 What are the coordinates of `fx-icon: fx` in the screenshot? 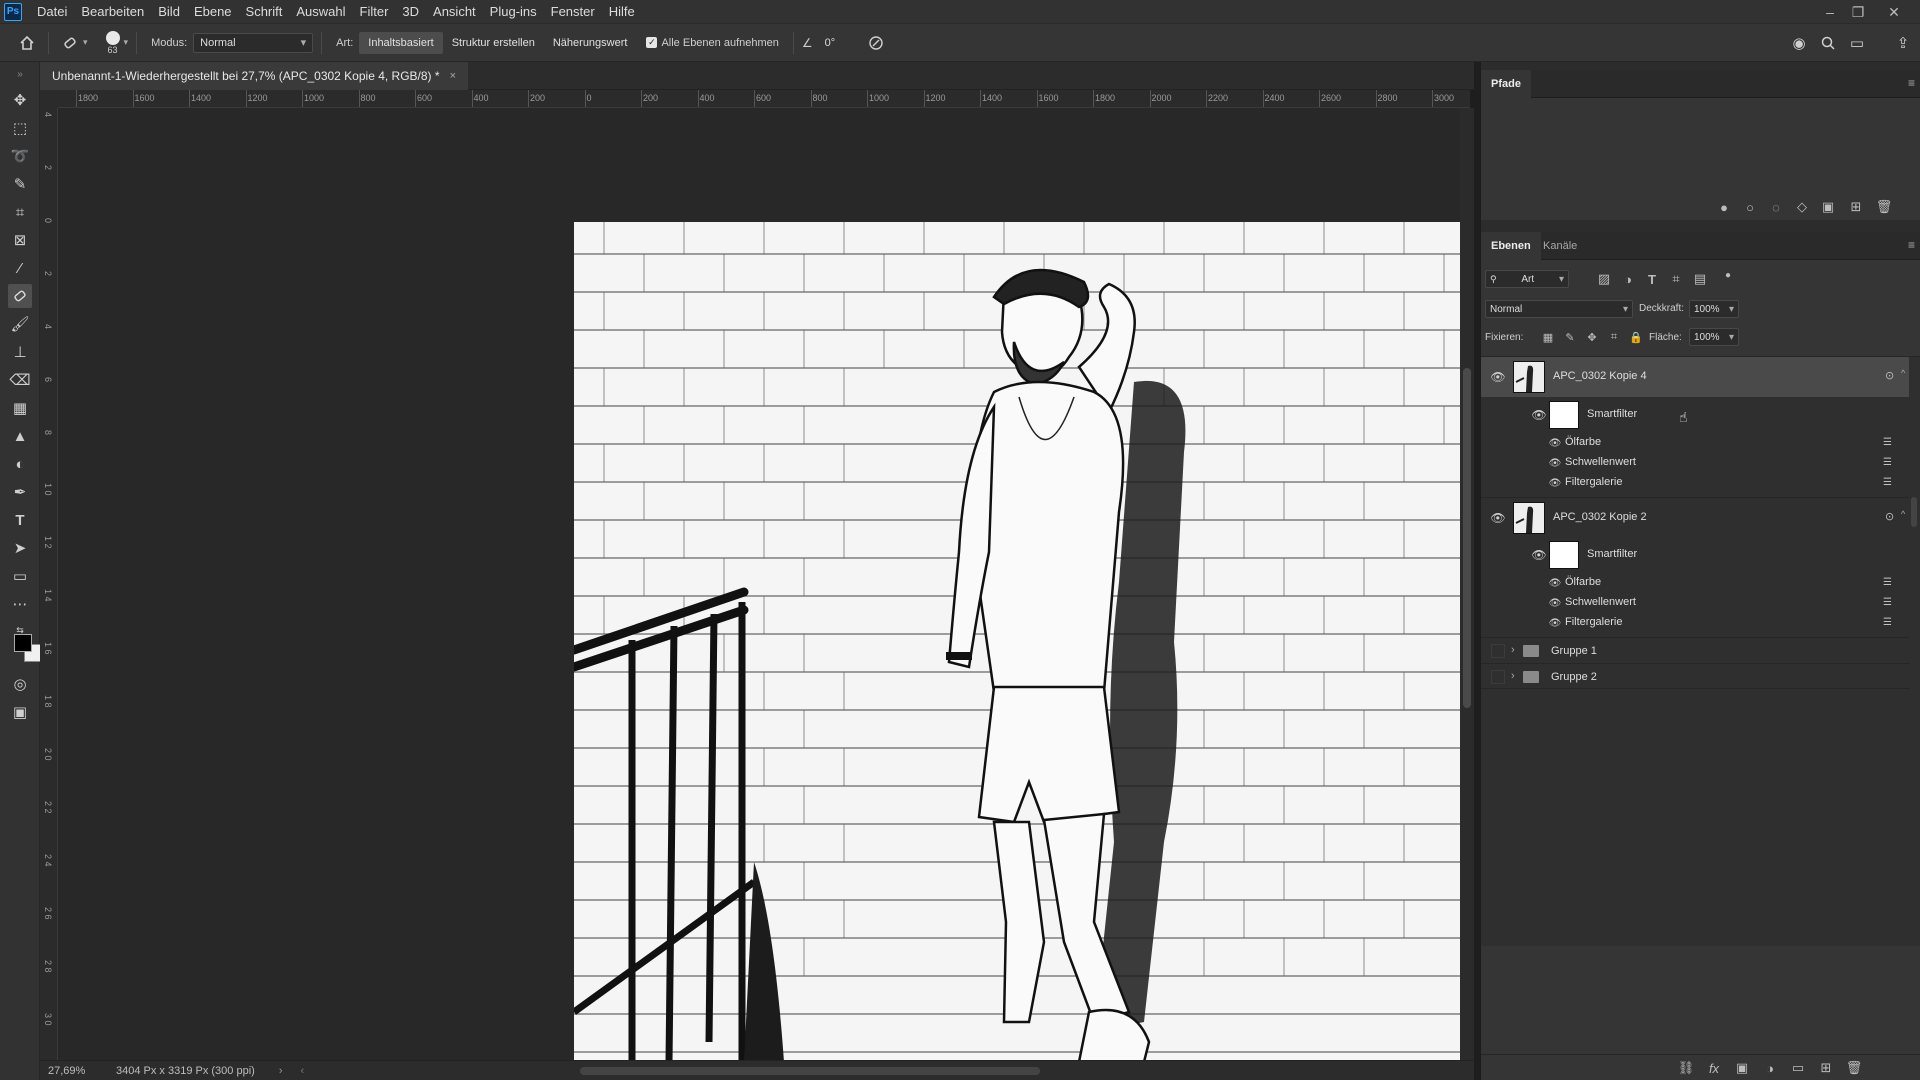 It's located at (1714, 1068).